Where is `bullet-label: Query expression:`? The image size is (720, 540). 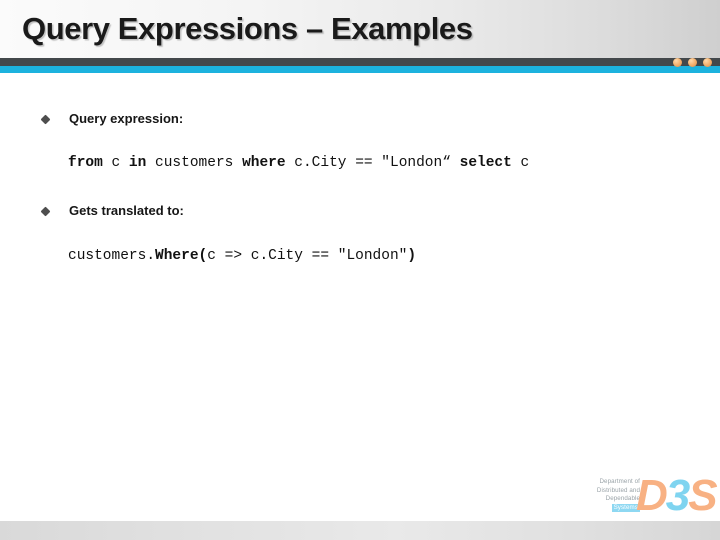 bullet-label: Query expression: is located at coordinates (126, 118).